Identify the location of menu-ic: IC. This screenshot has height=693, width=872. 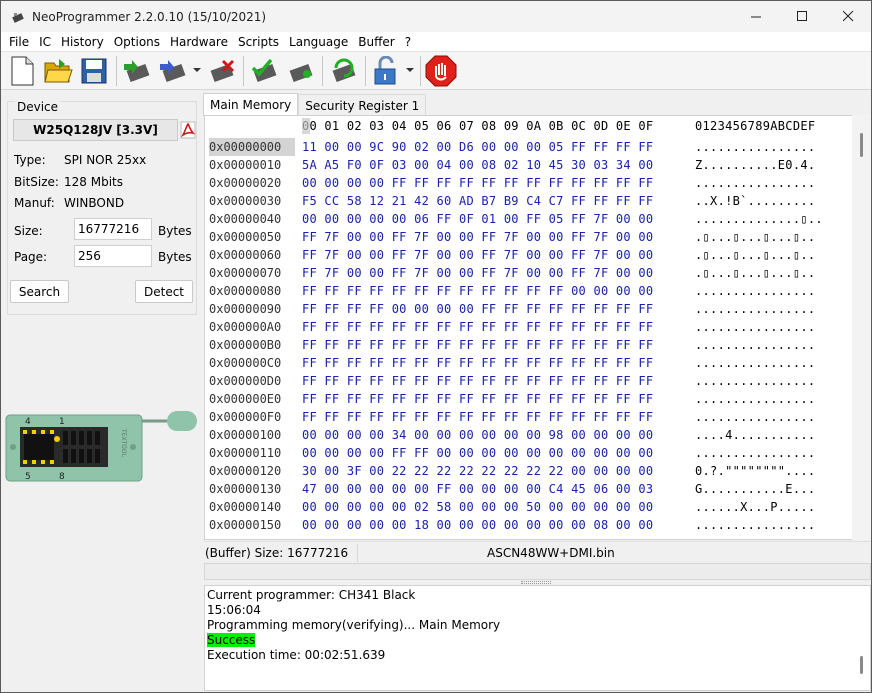
(45, 42).